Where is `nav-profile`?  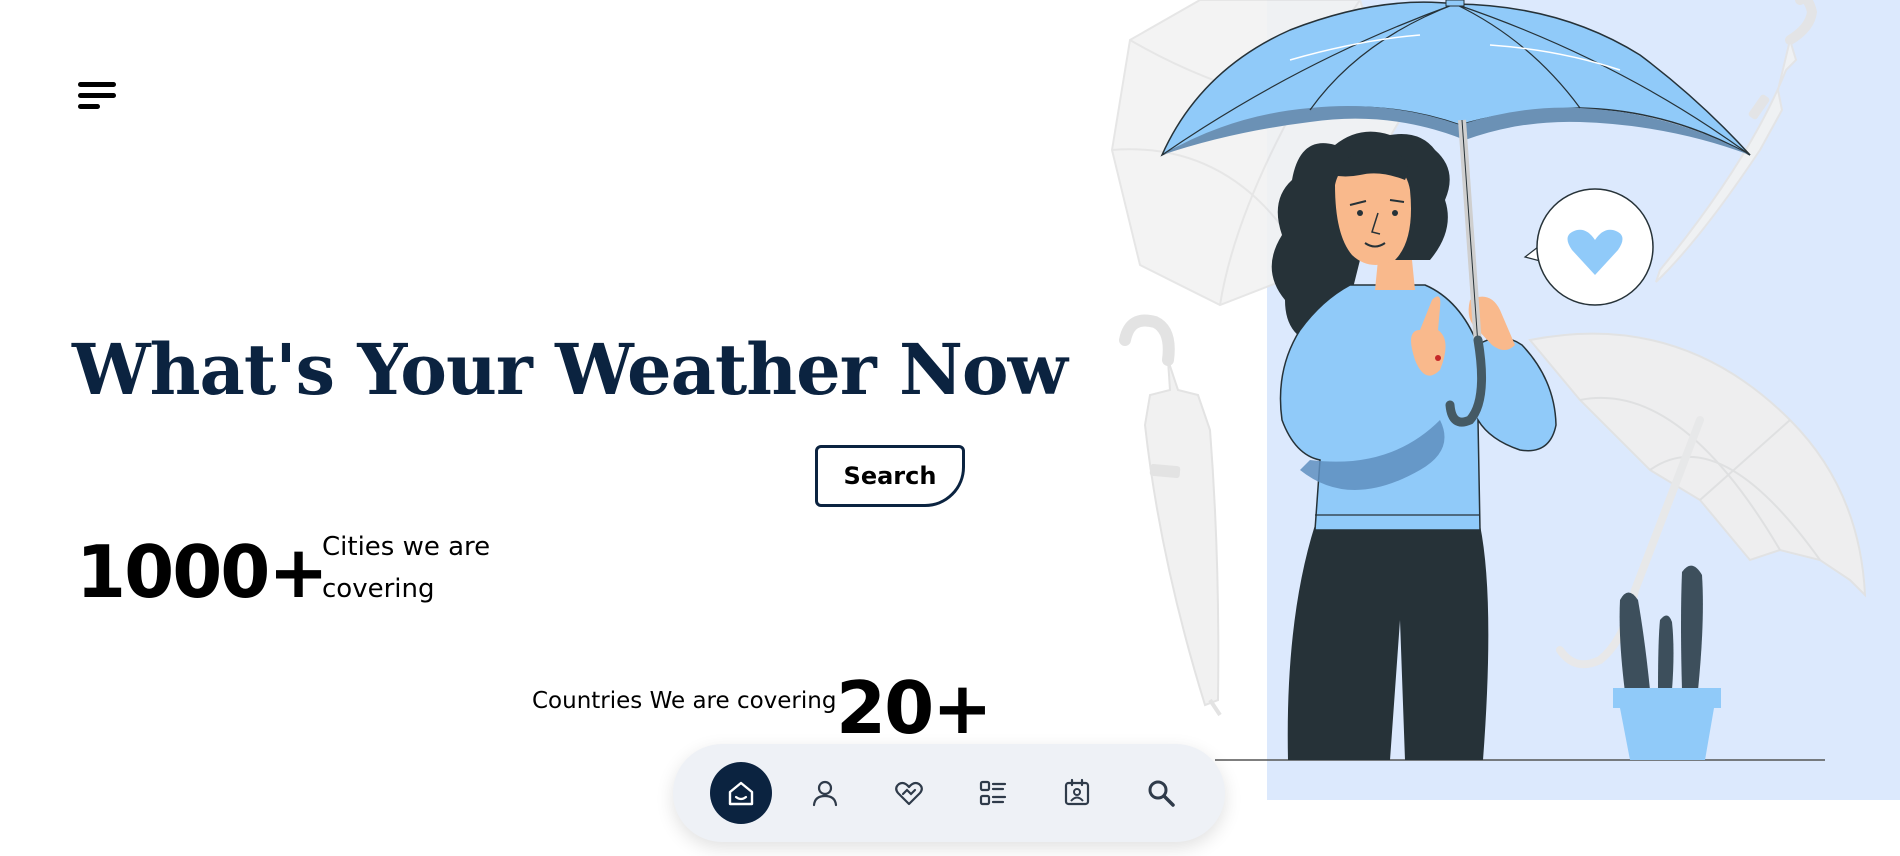 nav-profile is located at coordinates (825, 793).